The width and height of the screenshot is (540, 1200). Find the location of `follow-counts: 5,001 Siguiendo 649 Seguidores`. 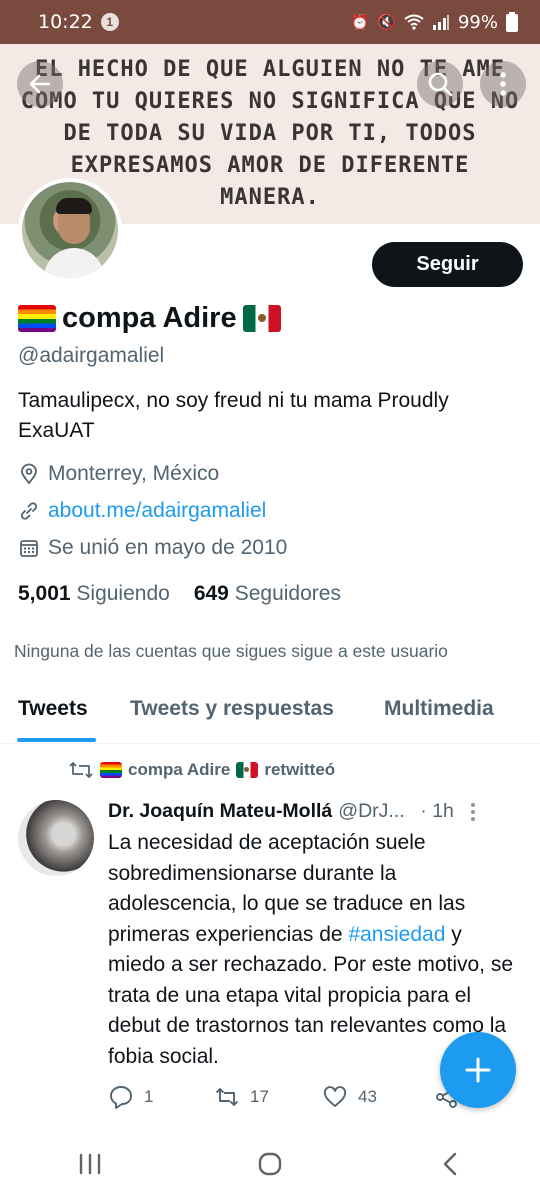

follow-counts: 5,001 Siguiendo 649 Seguidores is located at coordinates (179, 594).